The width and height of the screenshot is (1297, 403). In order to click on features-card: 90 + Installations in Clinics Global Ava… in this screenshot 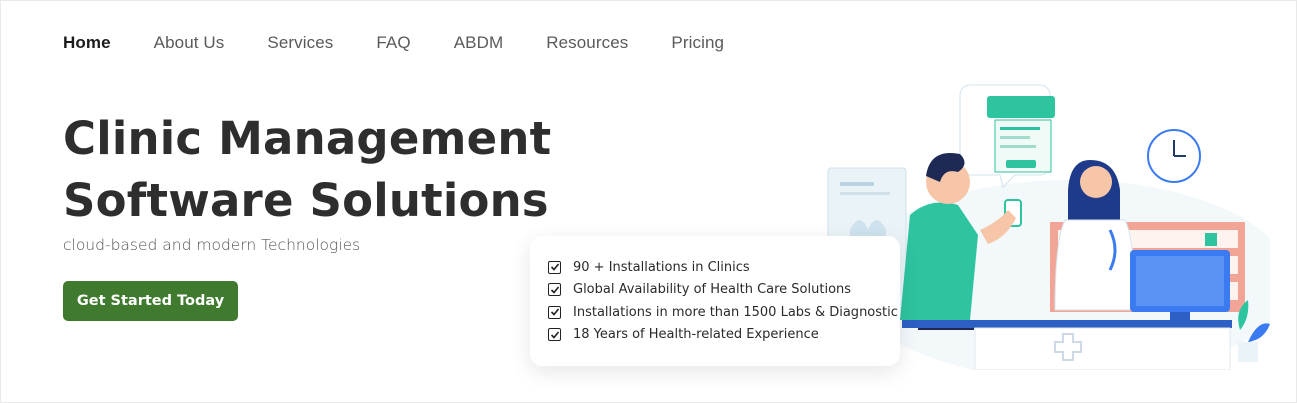, I will do `click(715, 301)`.